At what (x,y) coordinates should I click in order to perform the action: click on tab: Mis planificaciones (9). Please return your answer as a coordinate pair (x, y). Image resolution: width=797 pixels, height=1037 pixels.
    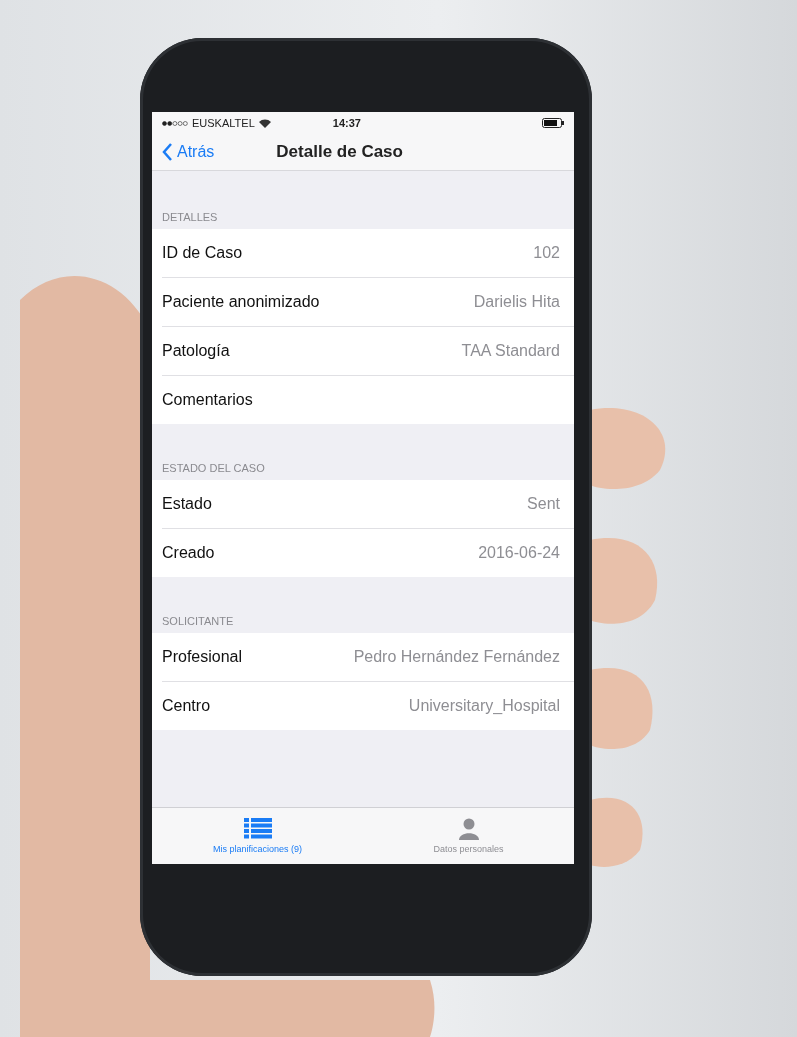
    Looking at the image, I should click on (257, 836).